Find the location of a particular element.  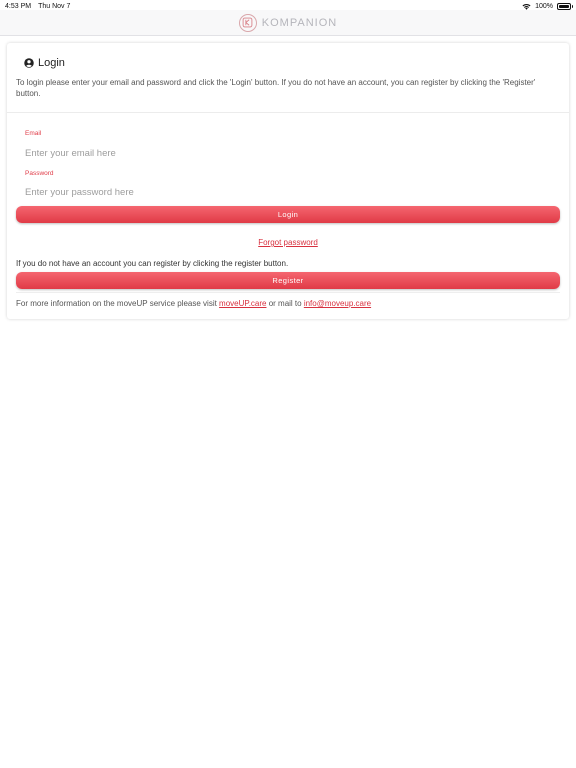

status-left: 4:53 PM Thu Nov 7 is located at coordinates (37, 6).